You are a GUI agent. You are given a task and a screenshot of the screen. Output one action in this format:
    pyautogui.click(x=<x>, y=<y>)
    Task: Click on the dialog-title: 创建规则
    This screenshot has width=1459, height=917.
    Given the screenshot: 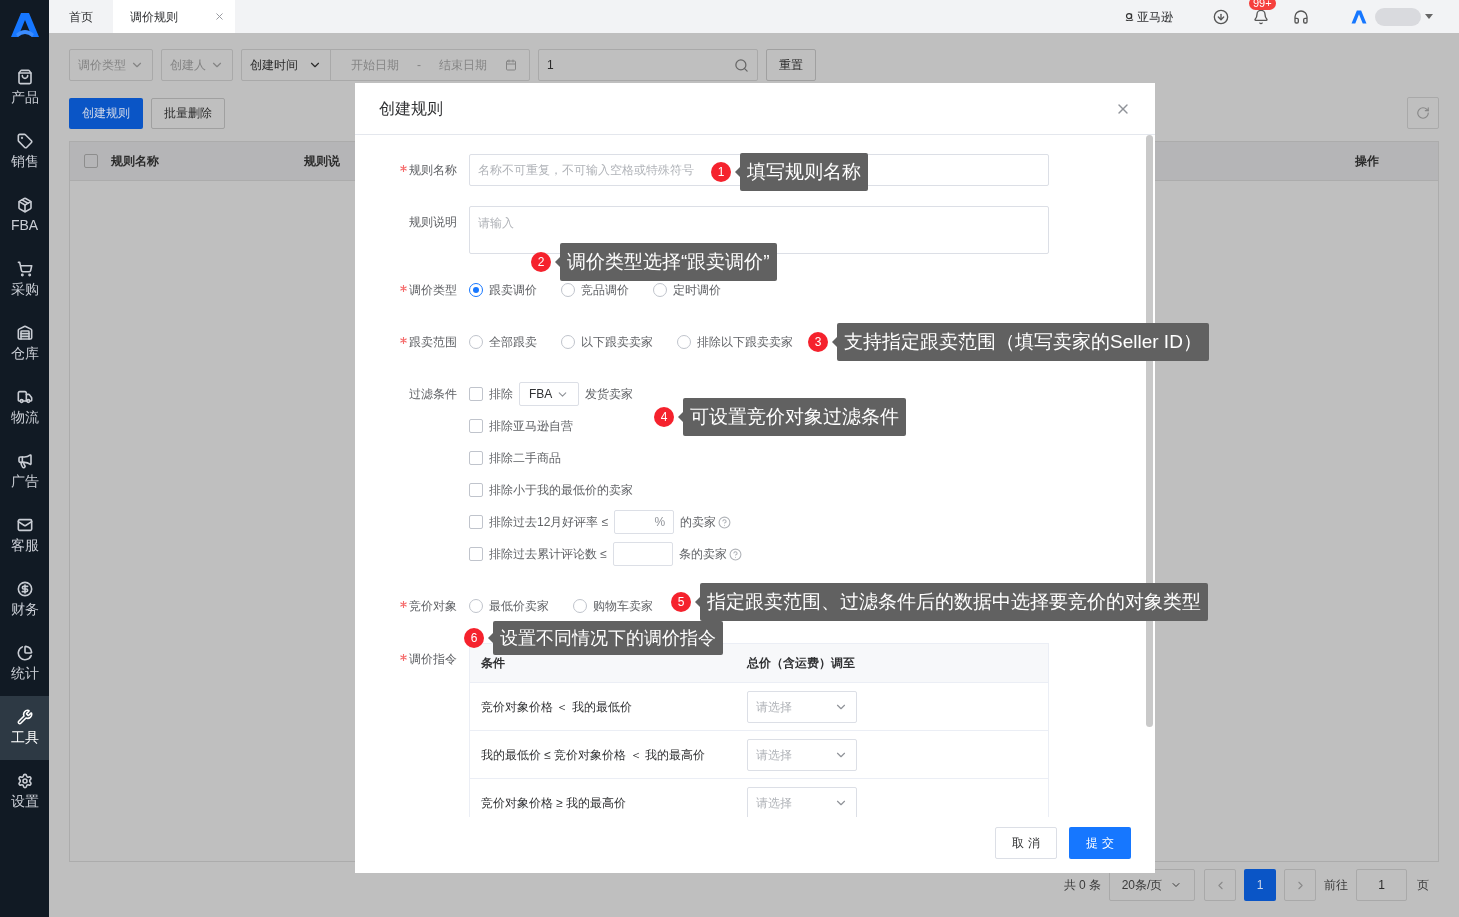 What is the action you would take?
    pyautogui.click(x=411, y=108)
    